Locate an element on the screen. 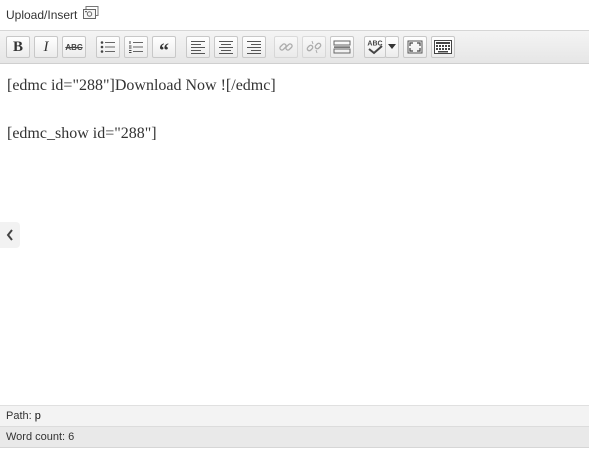 The height and width of the screenshot is (458, 589). align-right-button is located at coordinates (254, 47).